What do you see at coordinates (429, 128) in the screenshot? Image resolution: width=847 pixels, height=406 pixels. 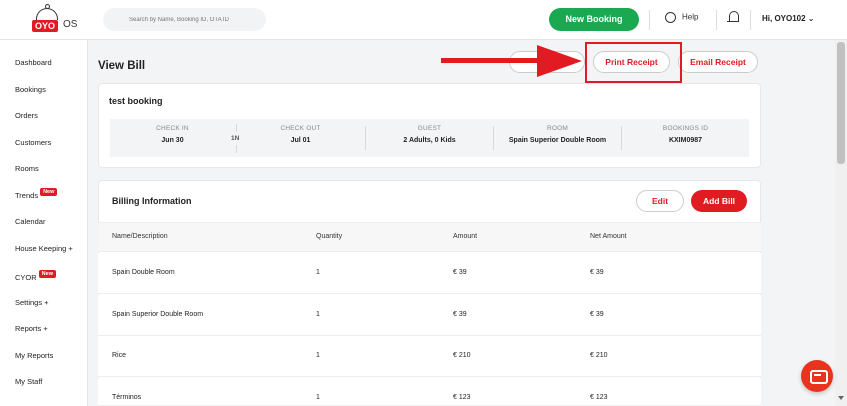 I see `guest-label: GUEST` at bounding box center [429, 128].